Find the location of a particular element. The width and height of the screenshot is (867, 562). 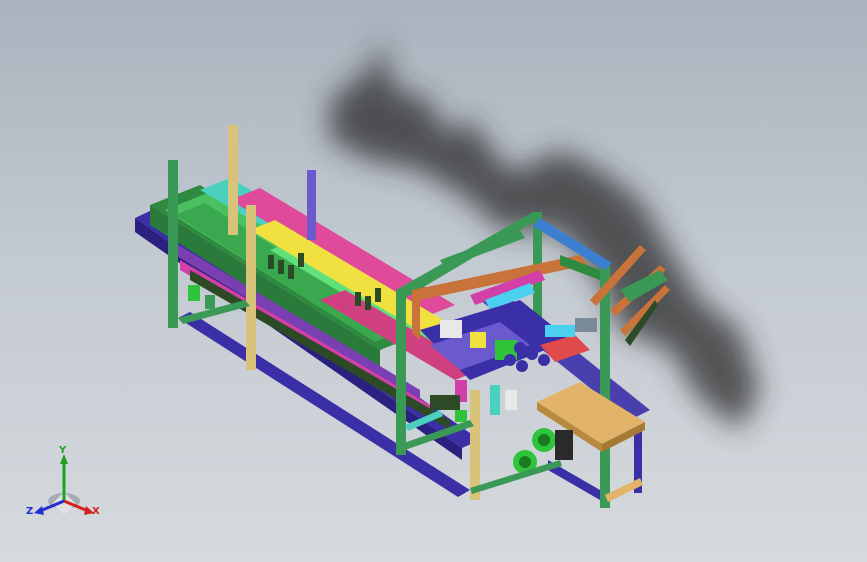

triad-x-label: X is located at coordinates (96, 511).